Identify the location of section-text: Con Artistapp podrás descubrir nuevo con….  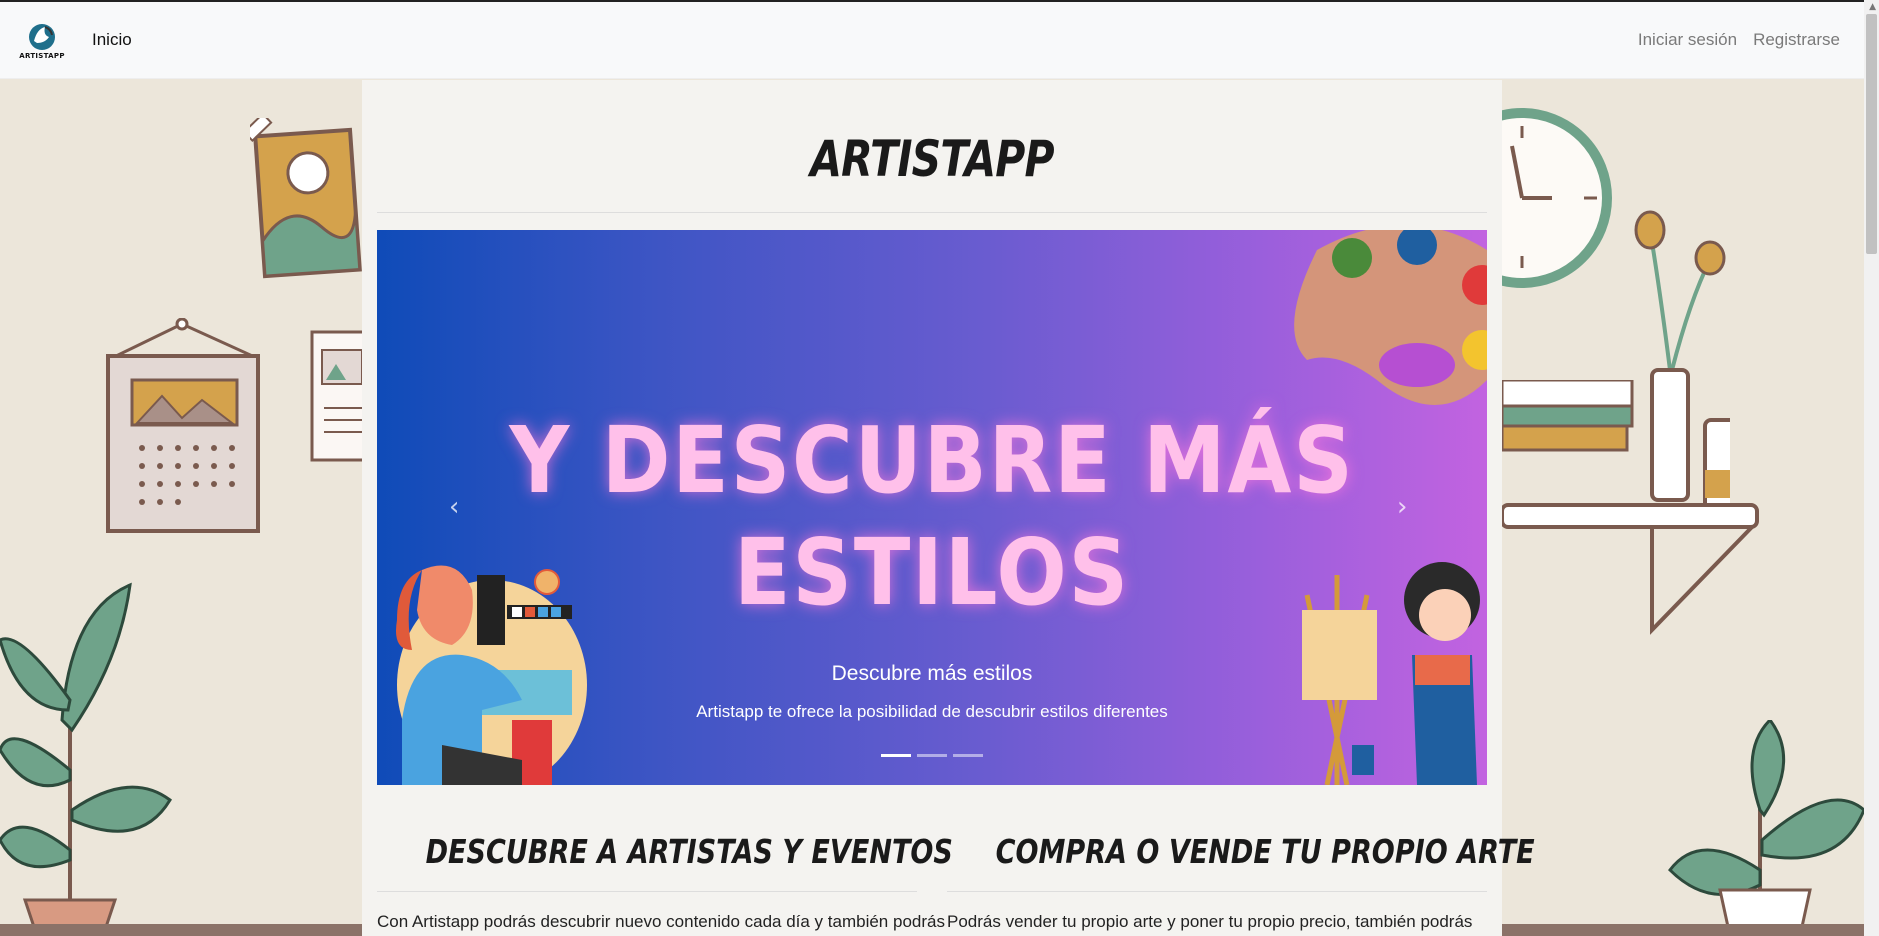
(661, 921).